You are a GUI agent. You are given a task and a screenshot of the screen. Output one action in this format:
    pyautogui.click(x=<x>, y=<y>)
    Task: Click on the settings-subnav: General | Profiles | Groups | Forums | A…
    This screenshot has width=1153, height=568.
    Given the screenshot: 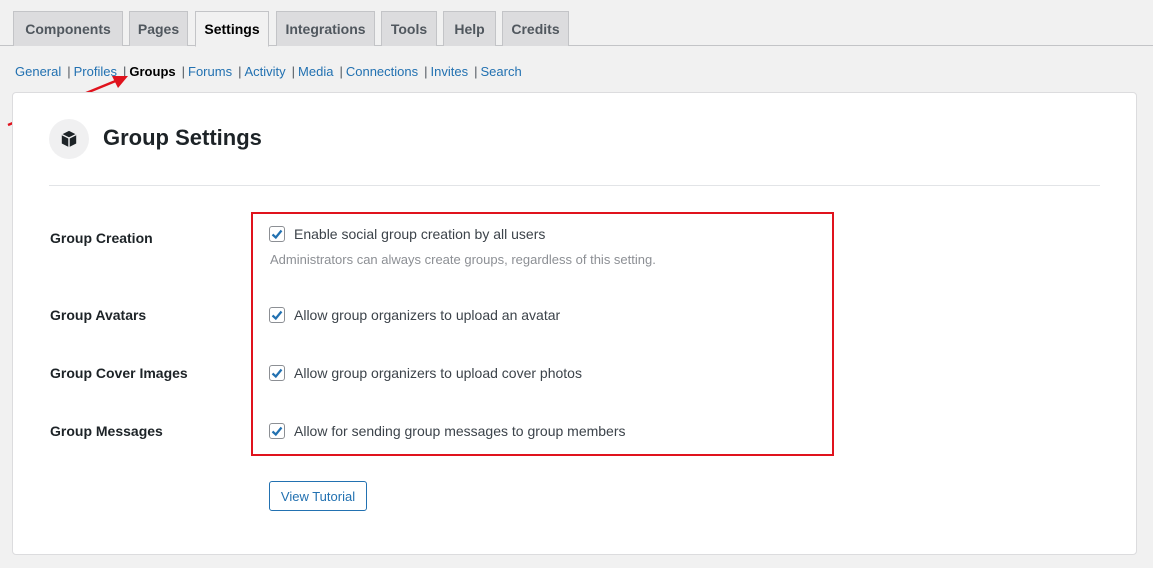 What is the action you would take?
    pyautogui.click(x=268, y=71)
    